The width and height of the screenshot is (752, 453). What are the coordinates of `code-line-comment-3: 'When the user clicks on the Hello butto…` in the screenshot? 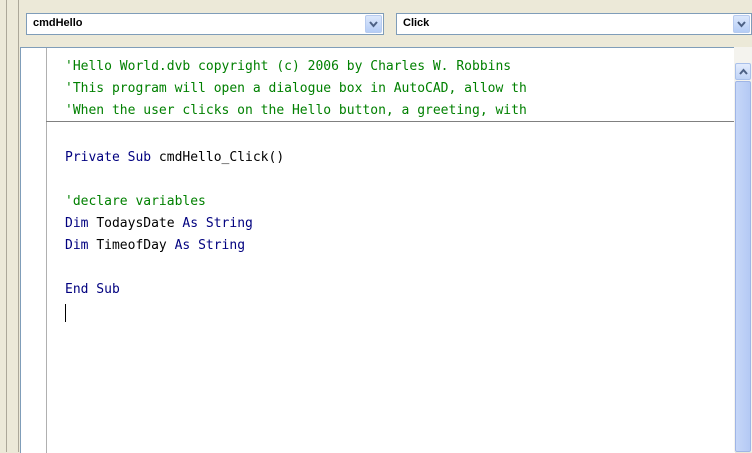 It's located at (296, 110).